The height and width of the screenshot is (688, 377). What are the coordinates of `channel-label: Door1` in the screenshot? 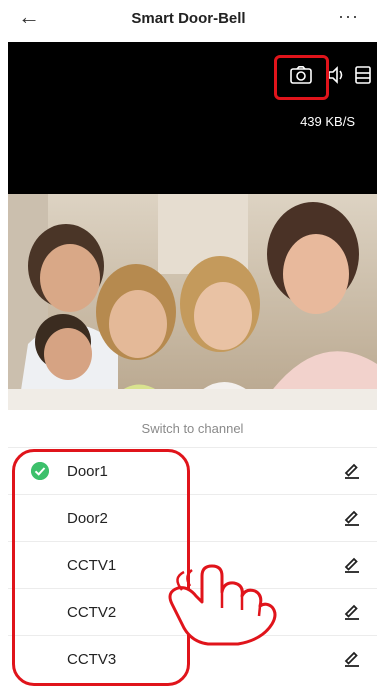 It's located at (87, 471).